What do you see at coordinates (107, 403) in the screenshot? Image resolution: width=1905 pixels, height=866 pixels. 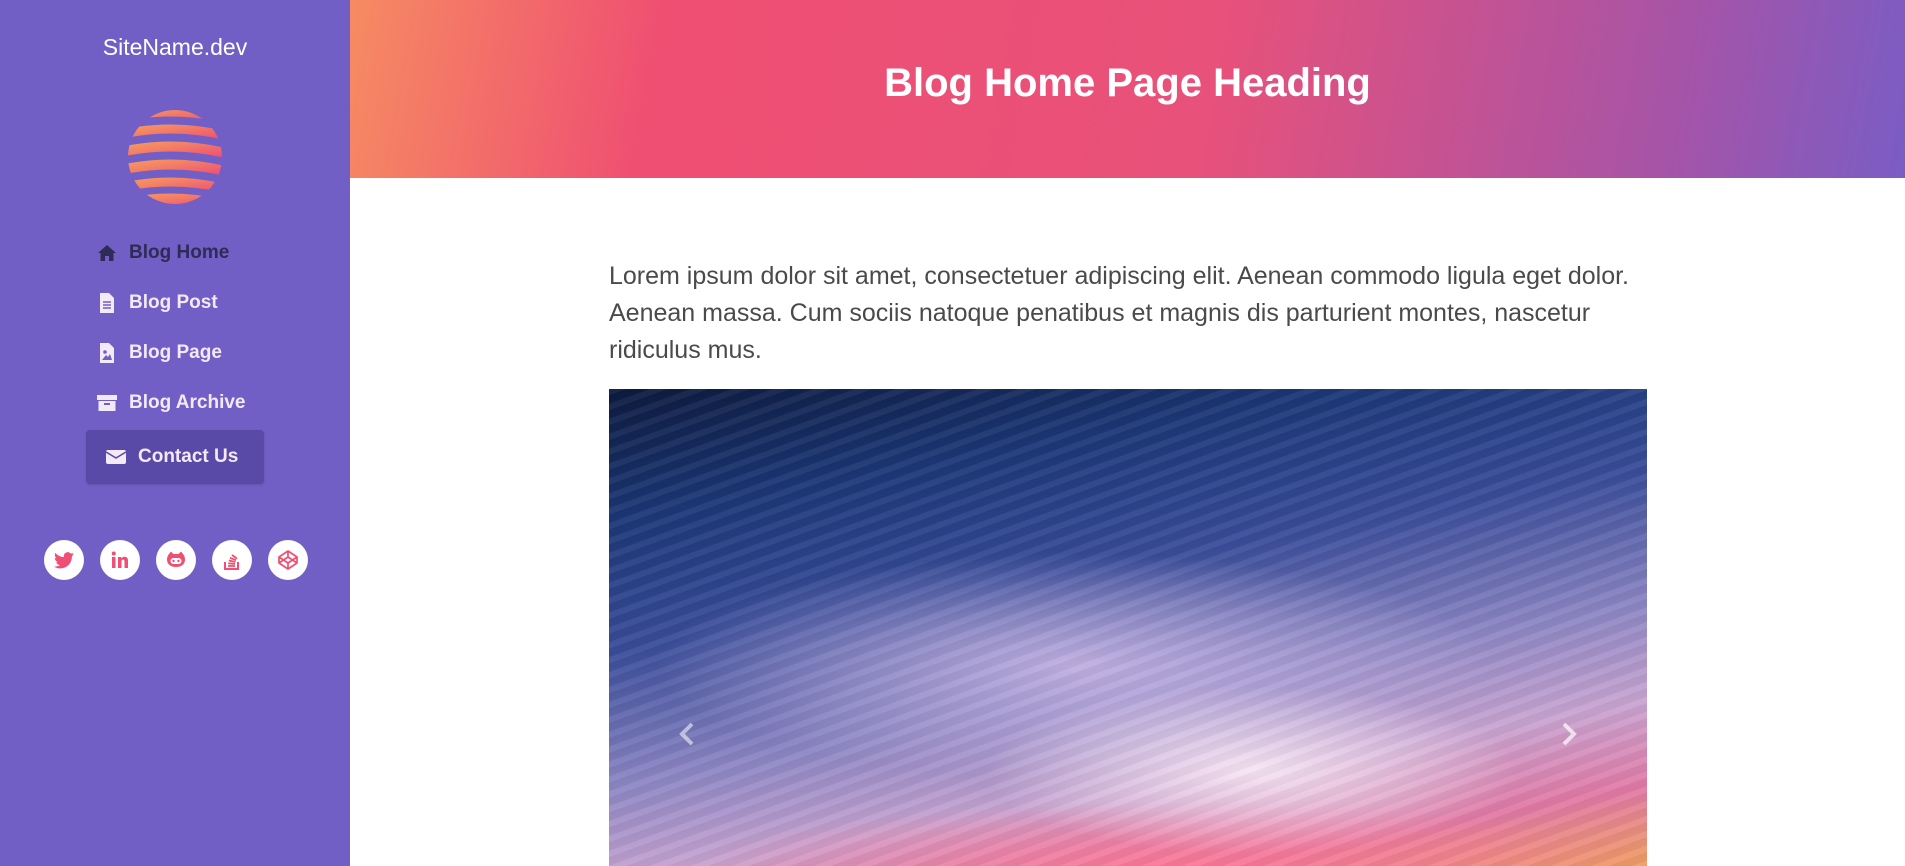 I see `archive-icon` at bounding box center [107, 403].